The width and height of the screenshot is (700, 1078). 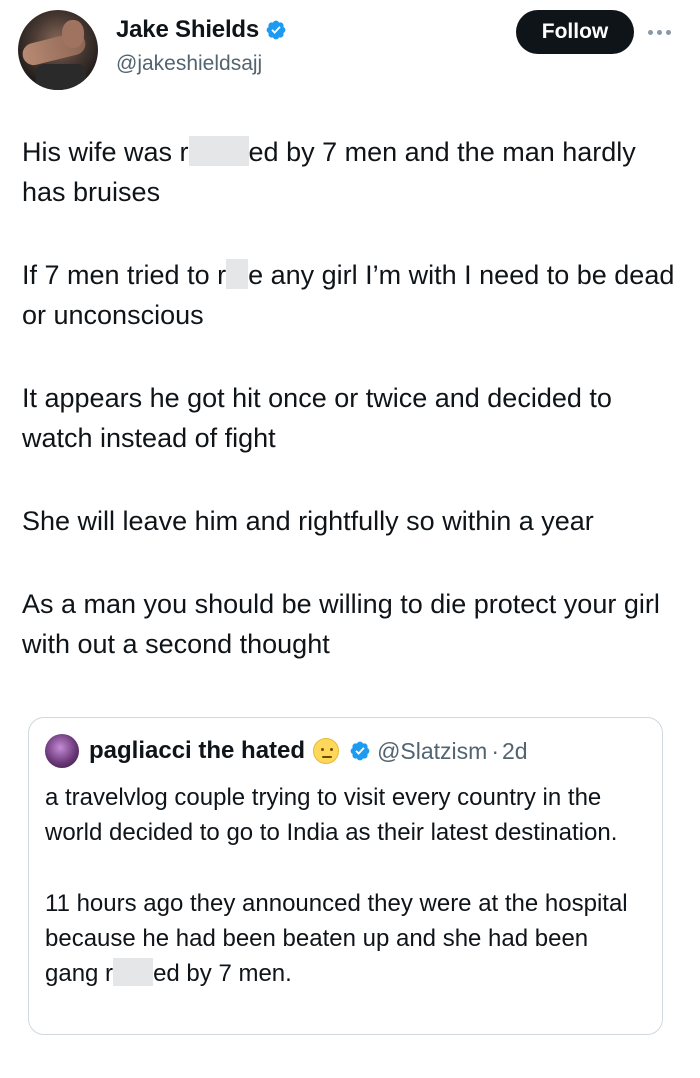 What do you see at coordinates (58, 50) in the screenshot?
I see `author-avatar` at bounding box center [58, 50].